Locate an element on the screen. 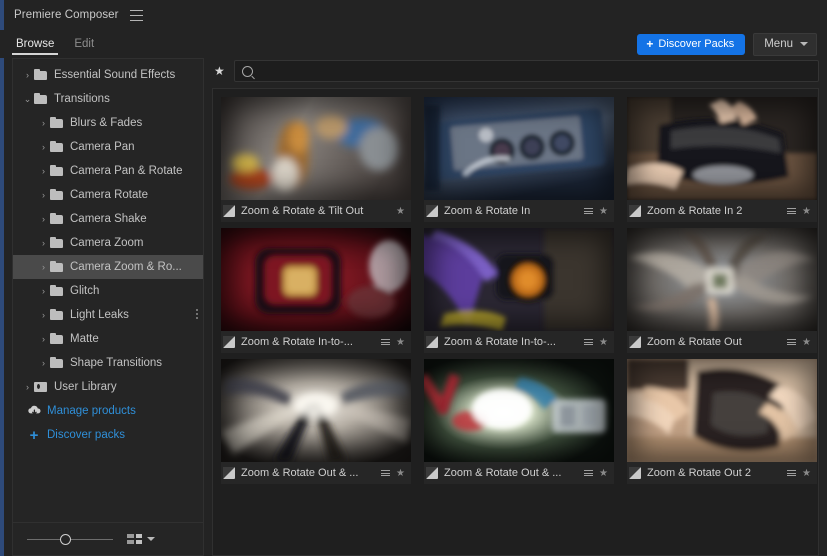 This screenshot has width=827, height=556. preset-card: Zoom & Rotate Out 2 ★ is located at coordinates (722, 421).